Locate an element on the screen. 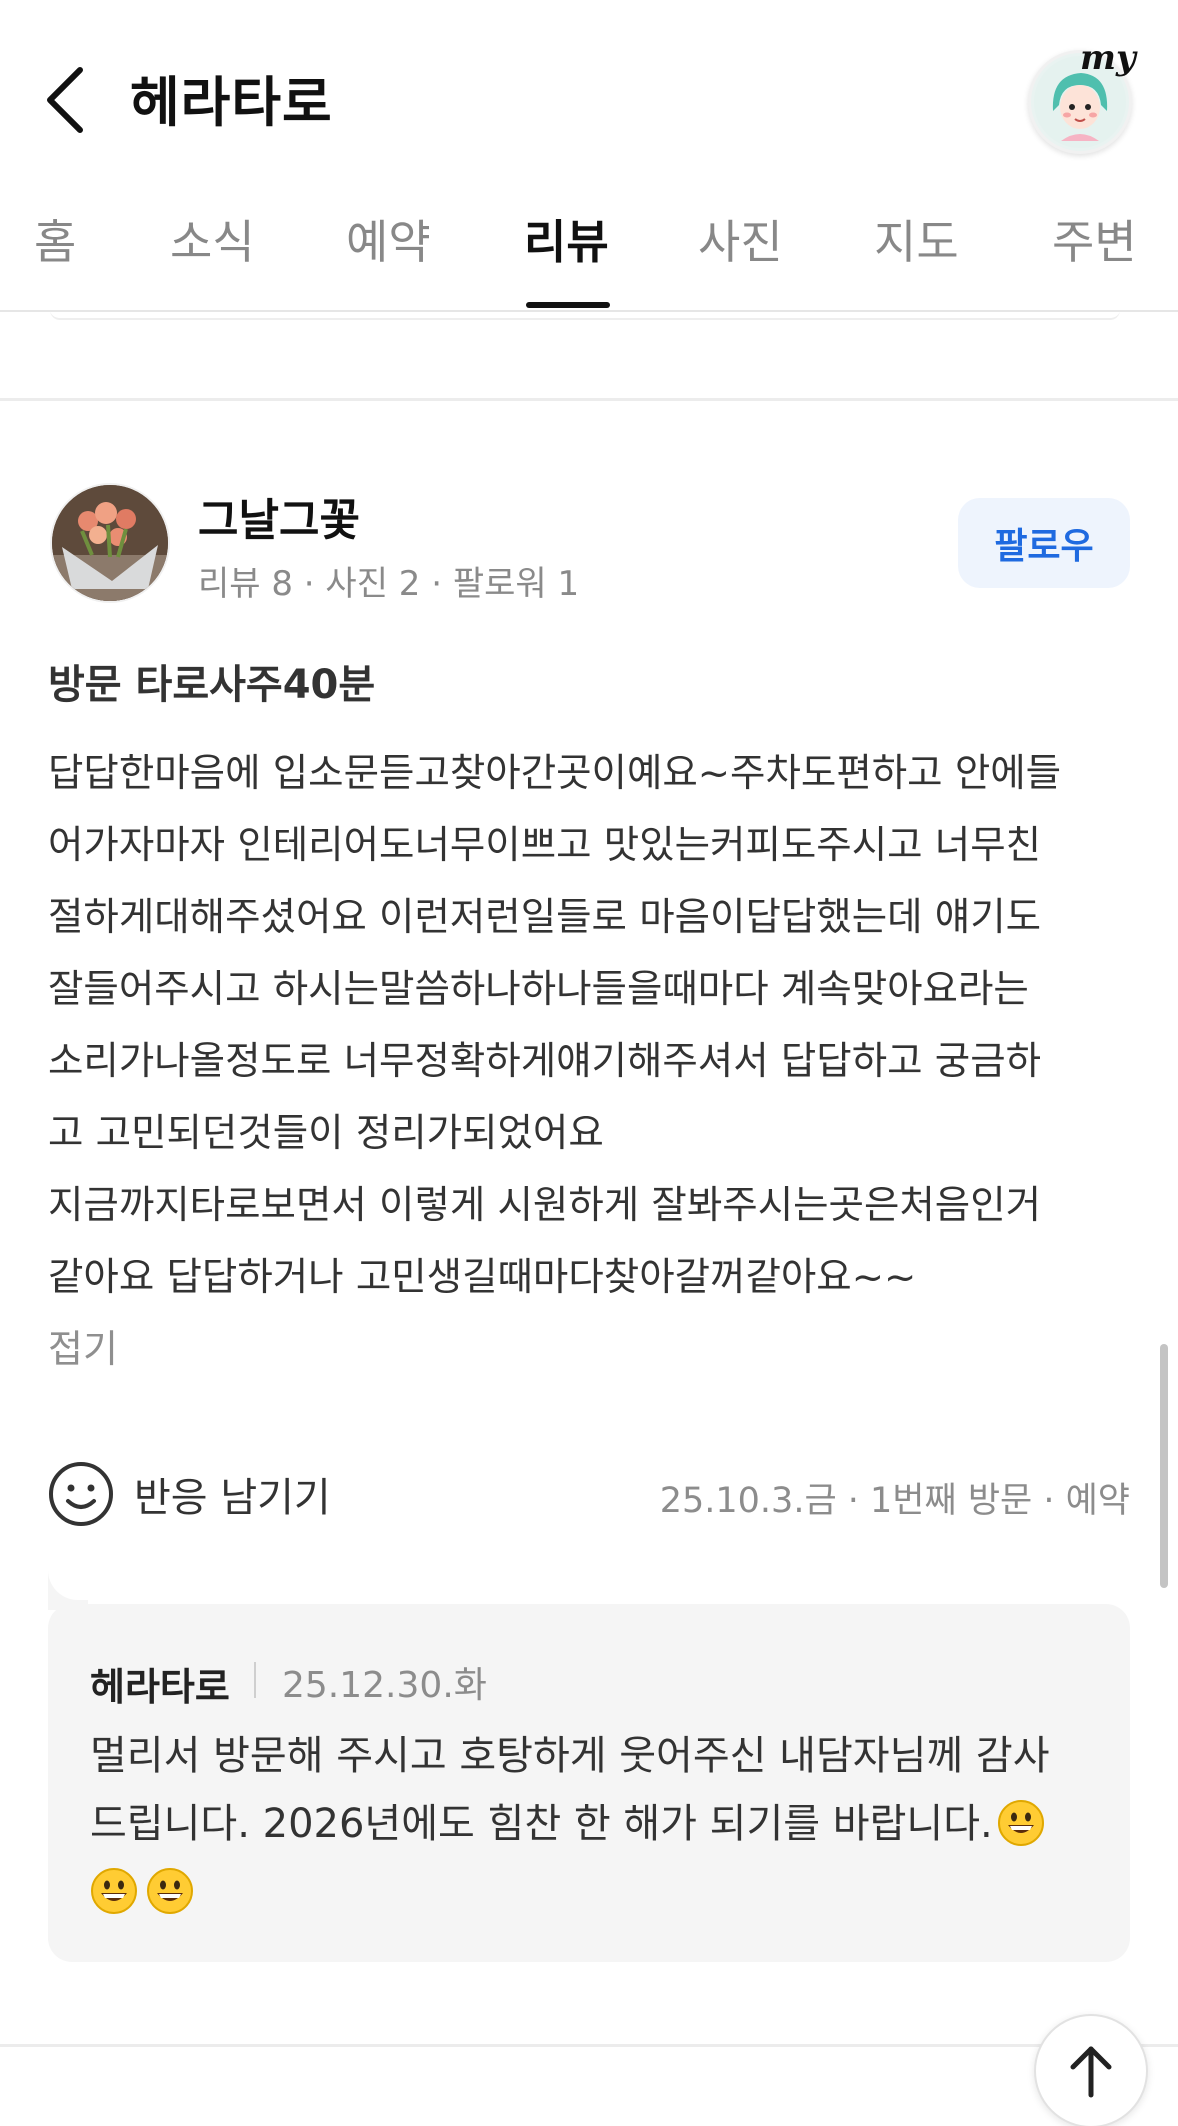 This screenshot has height=2126, width=1178. back-arrow-icon is located at coordinates (65, 100).